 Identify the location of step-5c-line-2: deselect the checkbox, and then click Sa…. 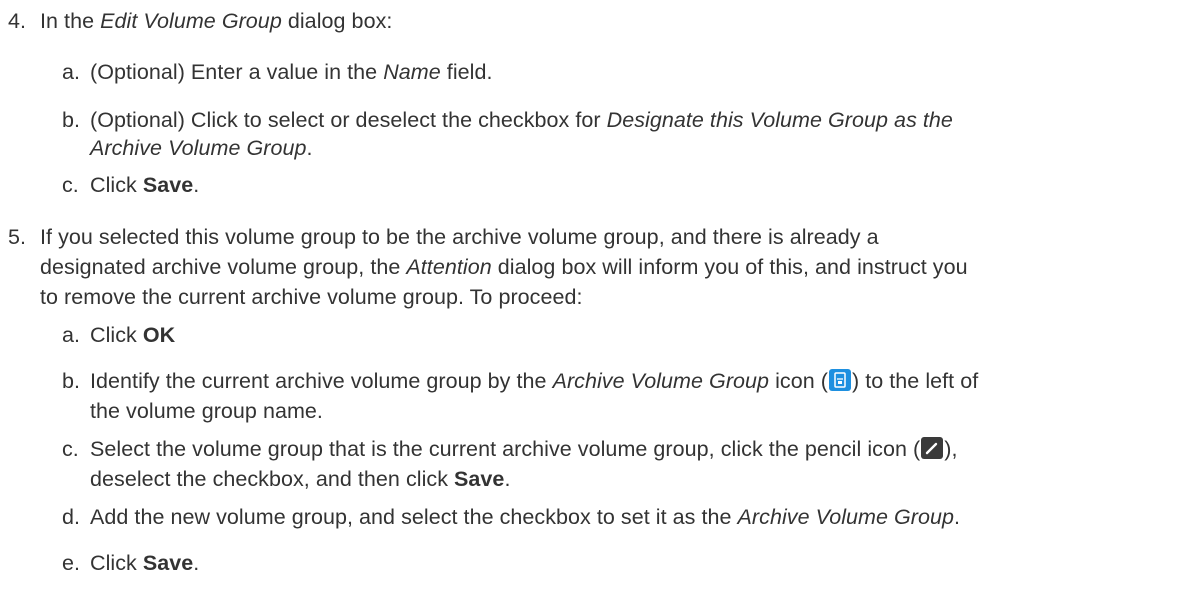
(300, 479).